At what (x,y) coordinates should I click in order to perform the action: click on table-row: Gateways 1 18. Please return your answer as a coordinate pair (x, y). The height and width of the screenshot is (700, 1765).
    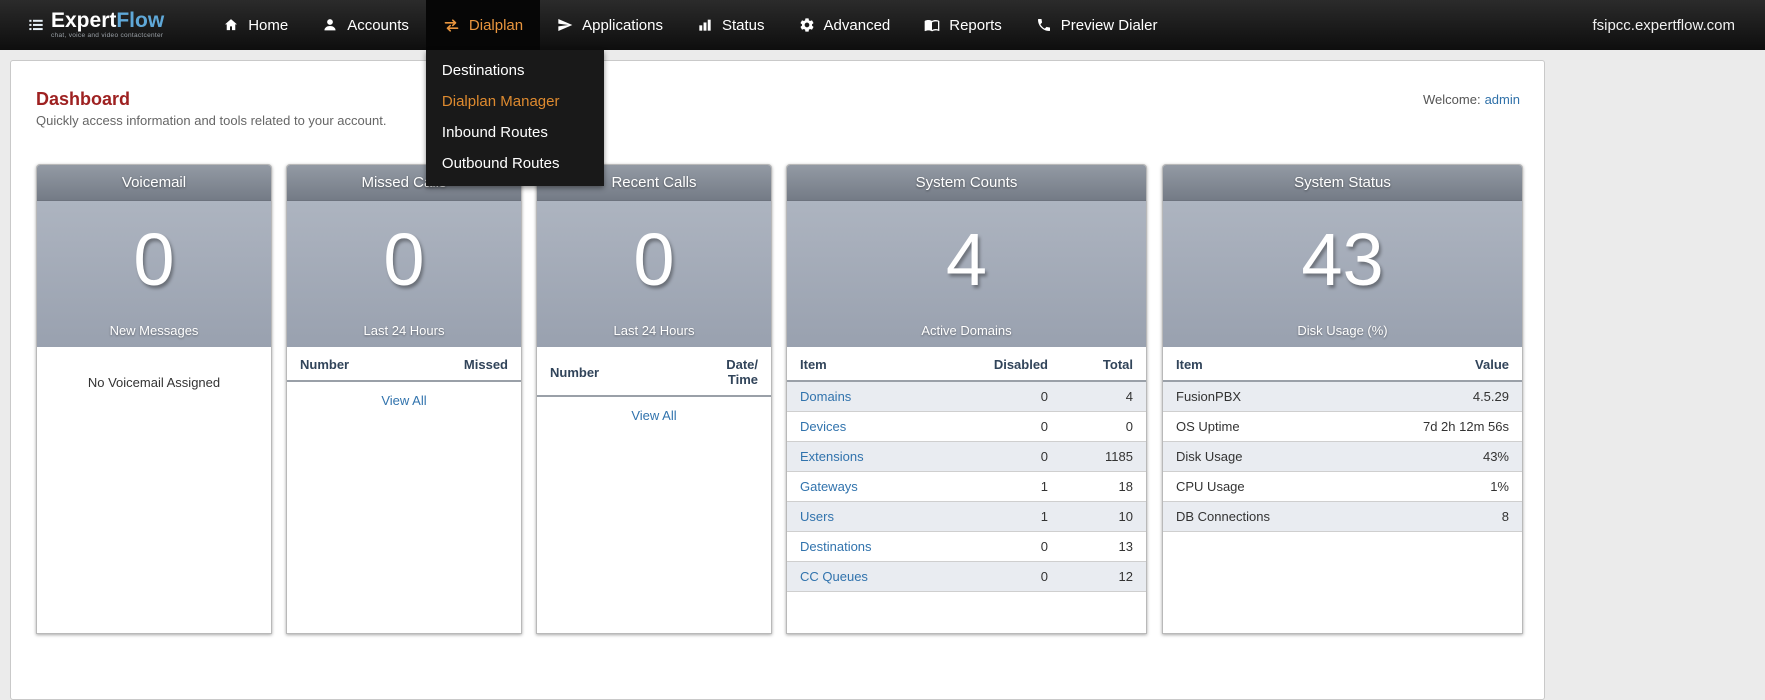
    Looking at the image, I should click on (966, 486).